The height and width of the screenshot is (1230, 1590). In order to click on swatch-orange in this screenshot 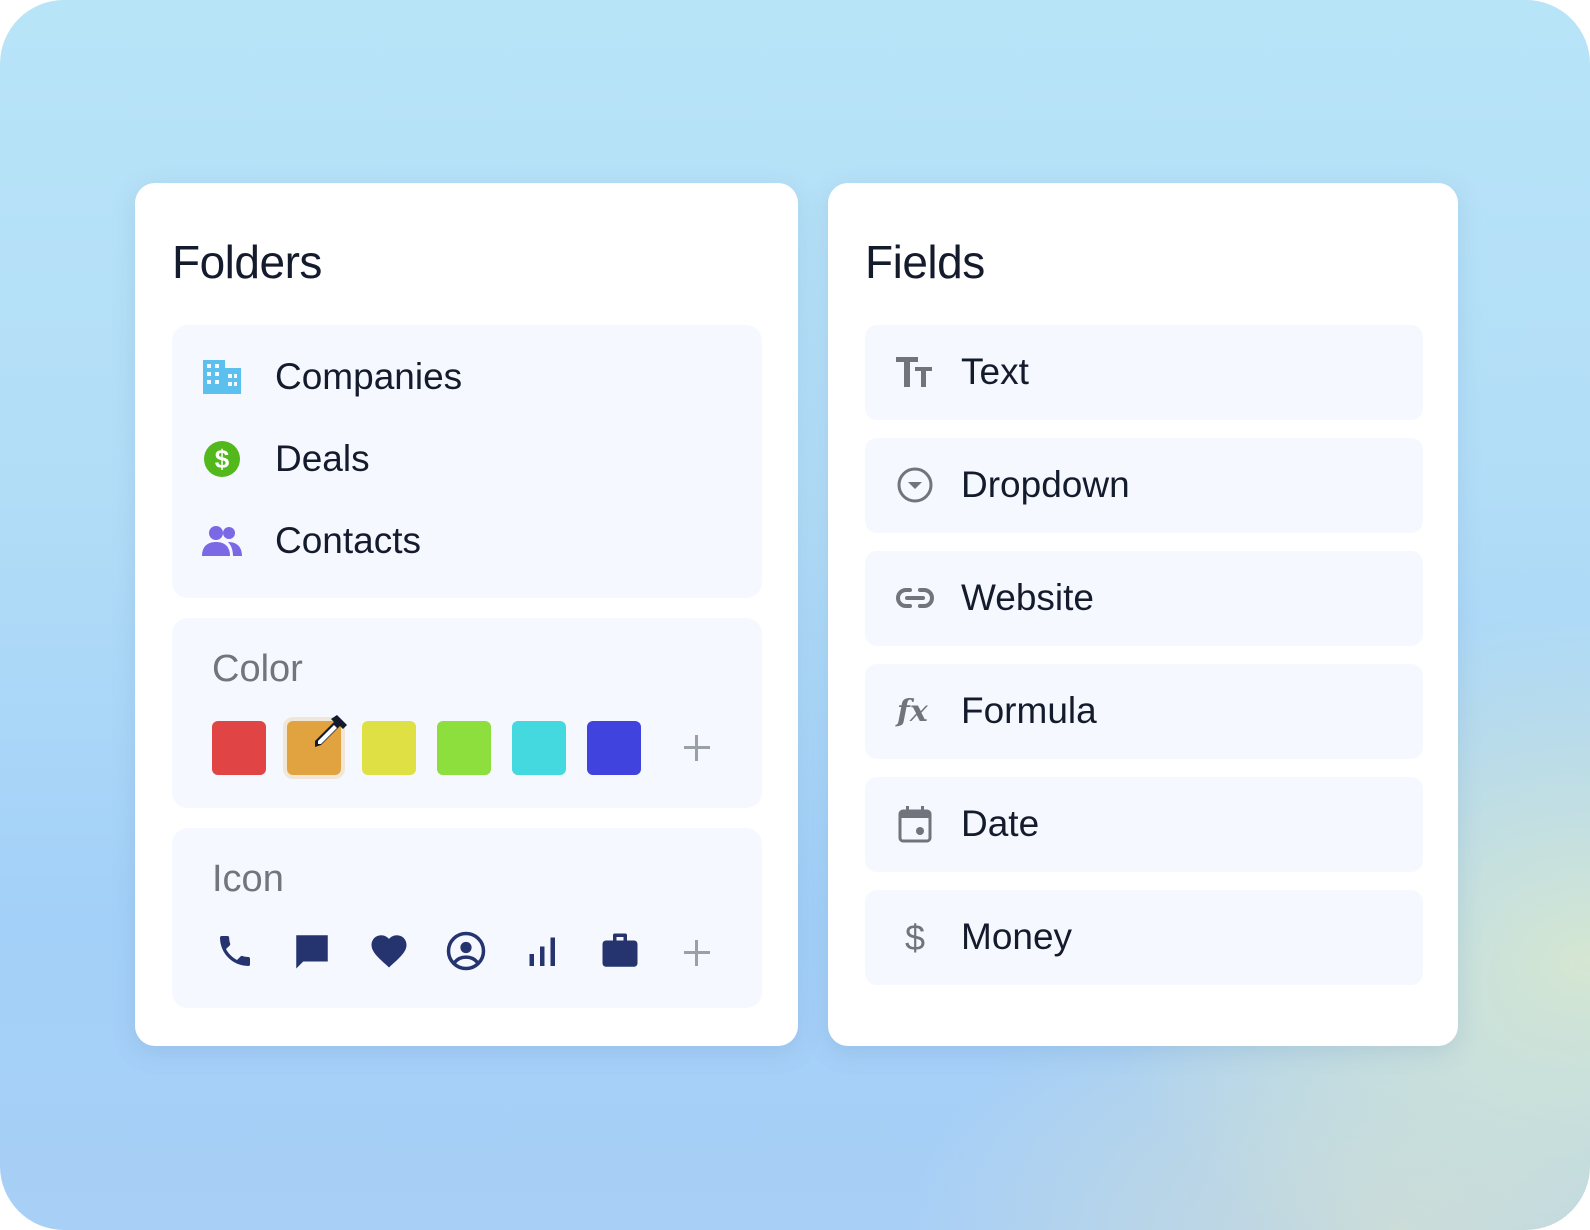, I will do `click(317, 745)`.